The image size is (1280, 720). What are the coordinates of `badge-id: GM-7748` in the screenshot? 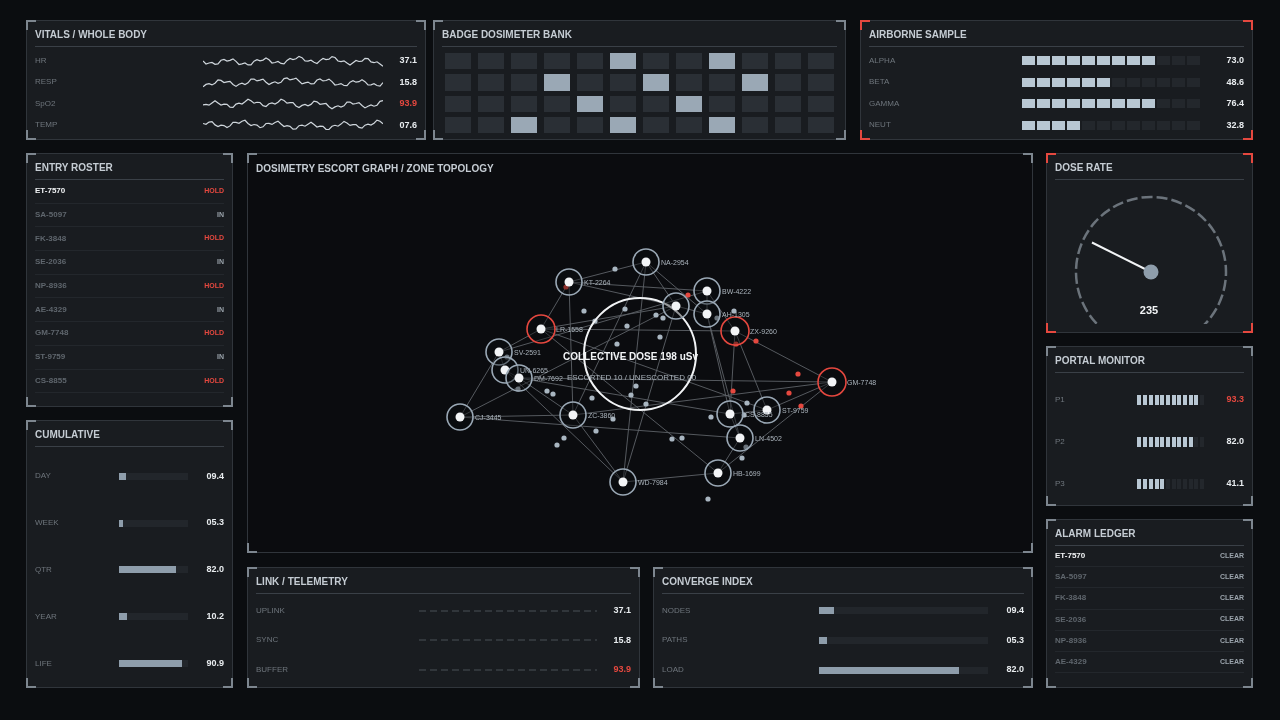 It's located at (52, 333).